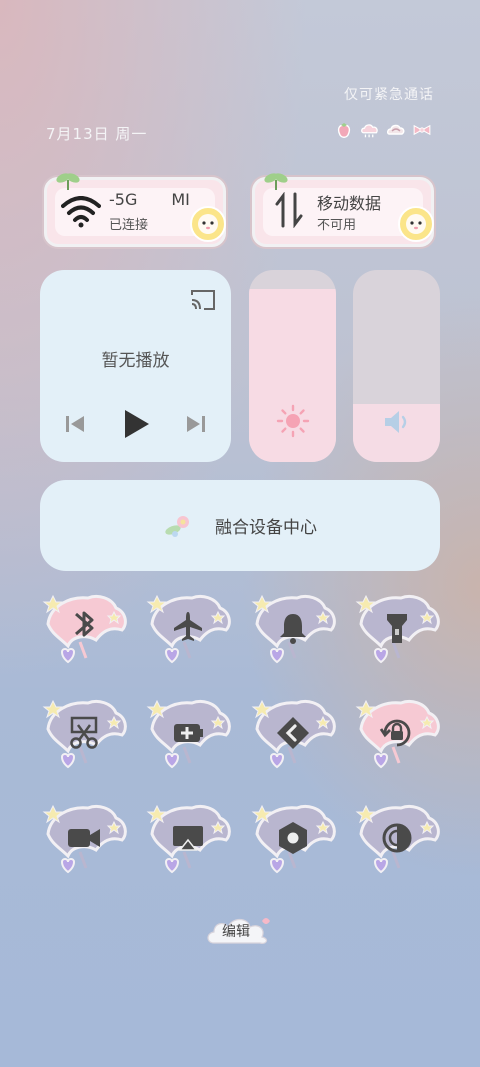  Describe the element at coordinates (203, 300) in the screenshot. I see `cast-icon` at that location.